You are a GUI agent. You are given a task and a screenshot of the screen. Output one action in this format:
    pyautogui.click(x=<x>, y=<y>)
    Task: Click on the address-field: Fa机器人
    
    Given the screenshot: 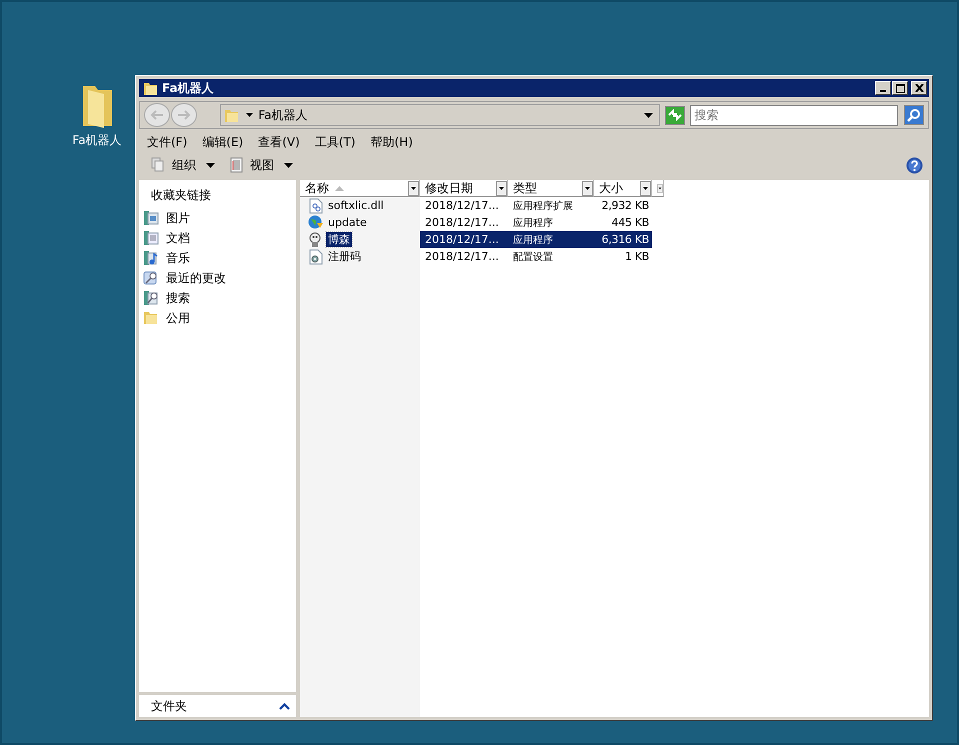 What is the action you would take?
    pyautogui.click(x=440, y=115)
    